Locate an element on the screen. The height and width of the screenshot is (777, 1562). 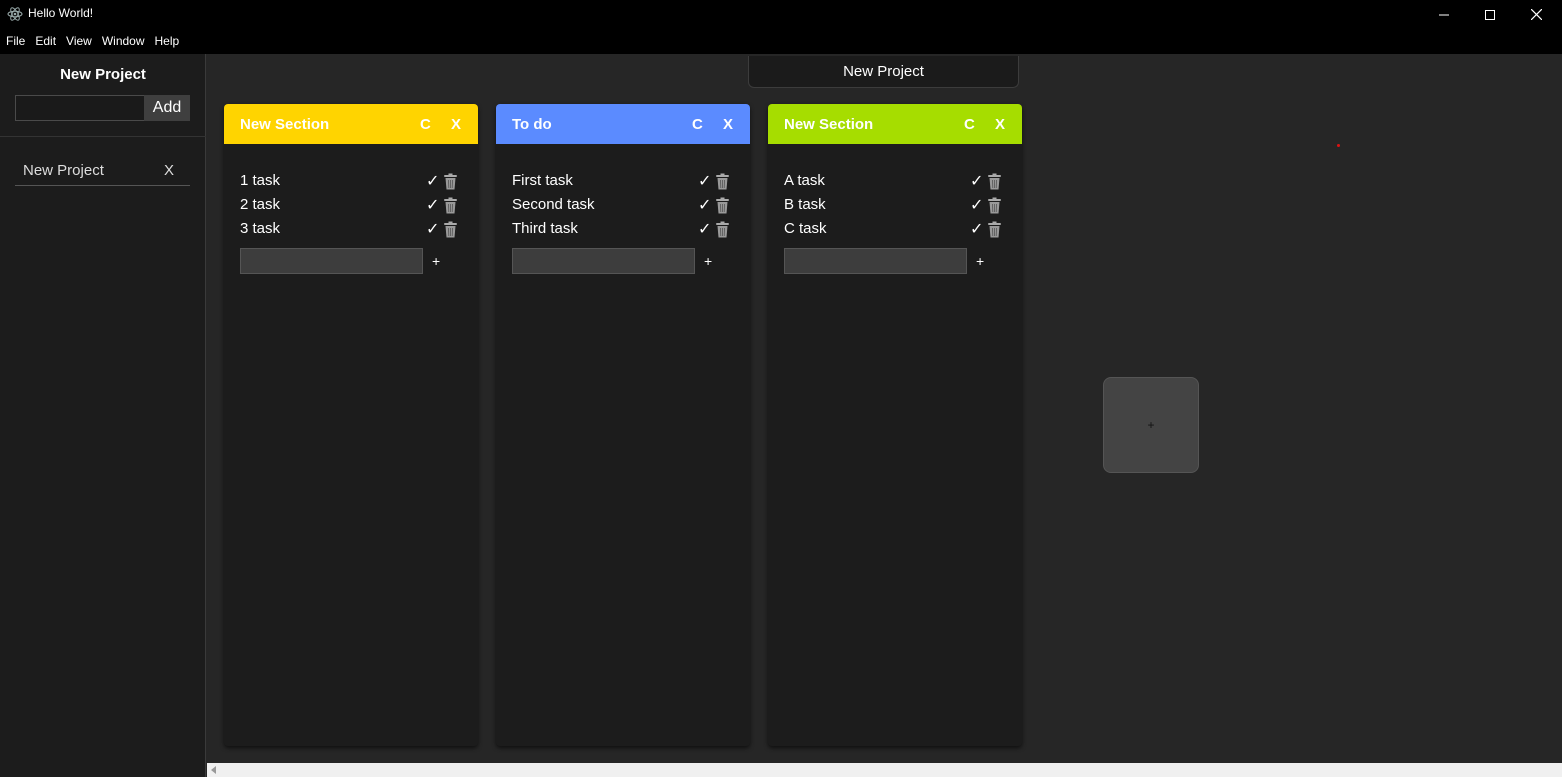
add-section-button: + is located at coordinates (1151, 425).